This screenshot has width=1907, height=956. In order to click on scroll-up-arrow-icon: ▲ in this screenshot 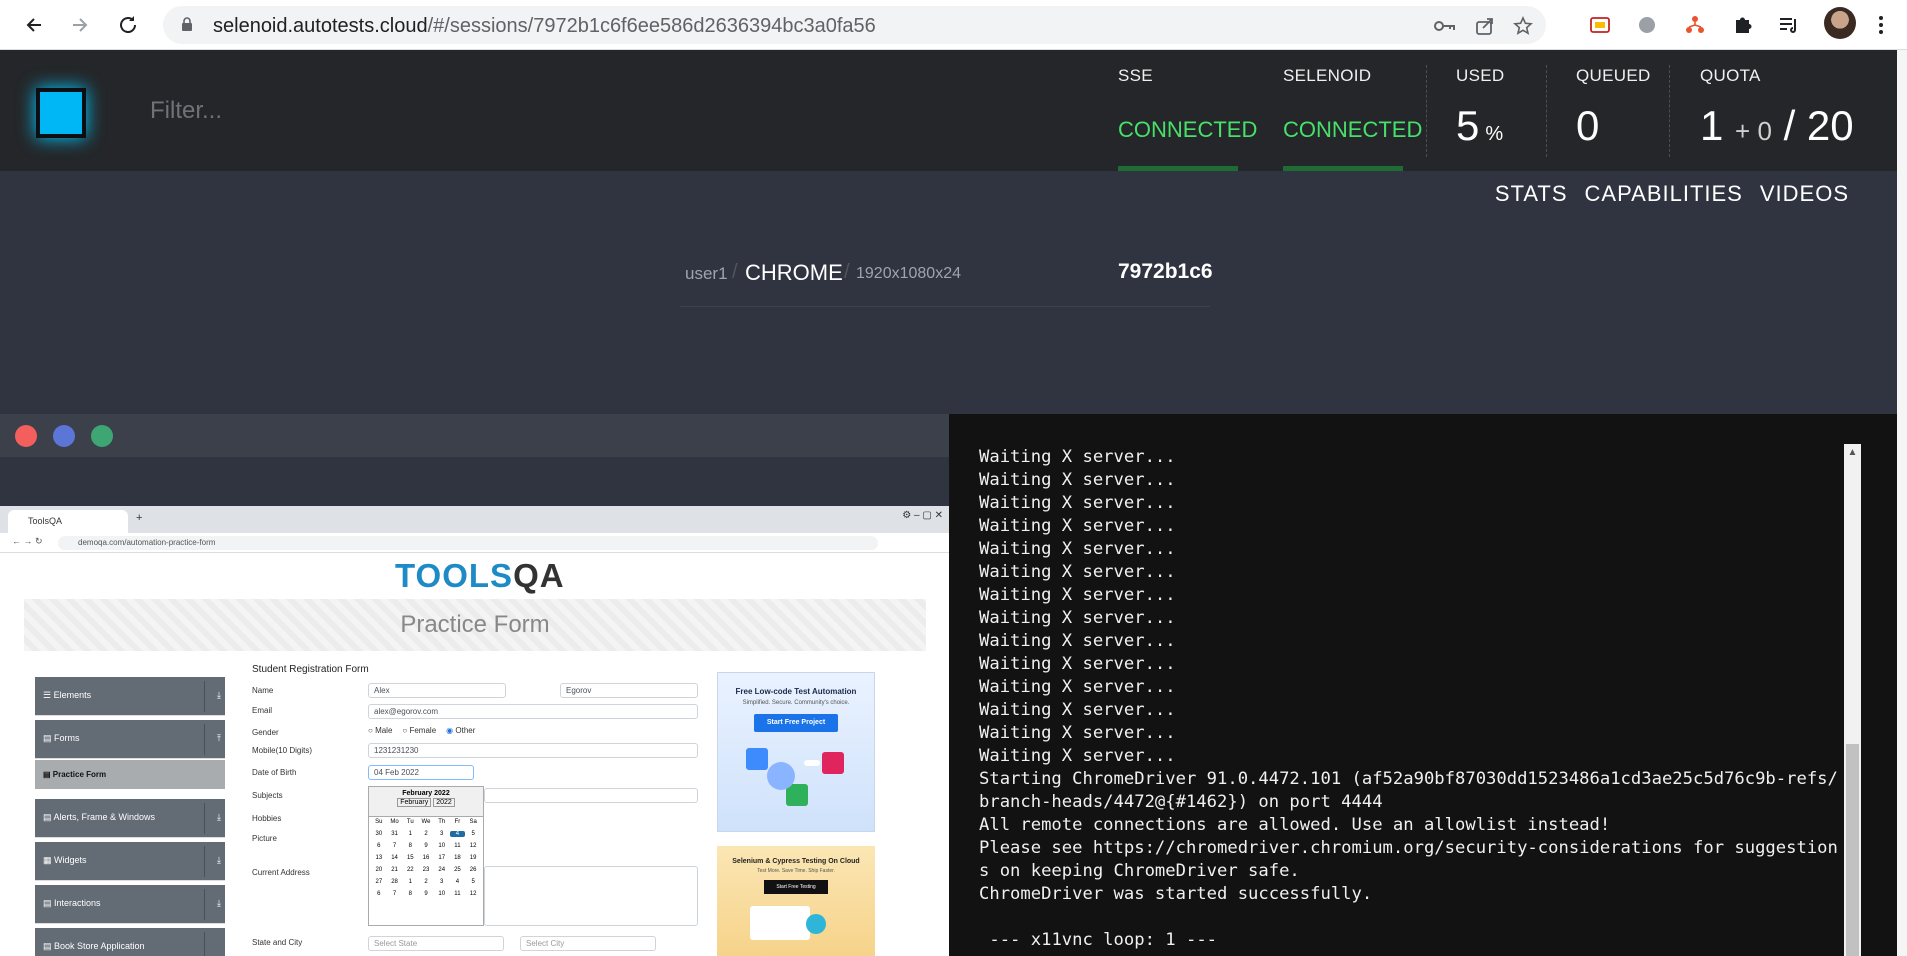, I will do `click(1852, 452)`.